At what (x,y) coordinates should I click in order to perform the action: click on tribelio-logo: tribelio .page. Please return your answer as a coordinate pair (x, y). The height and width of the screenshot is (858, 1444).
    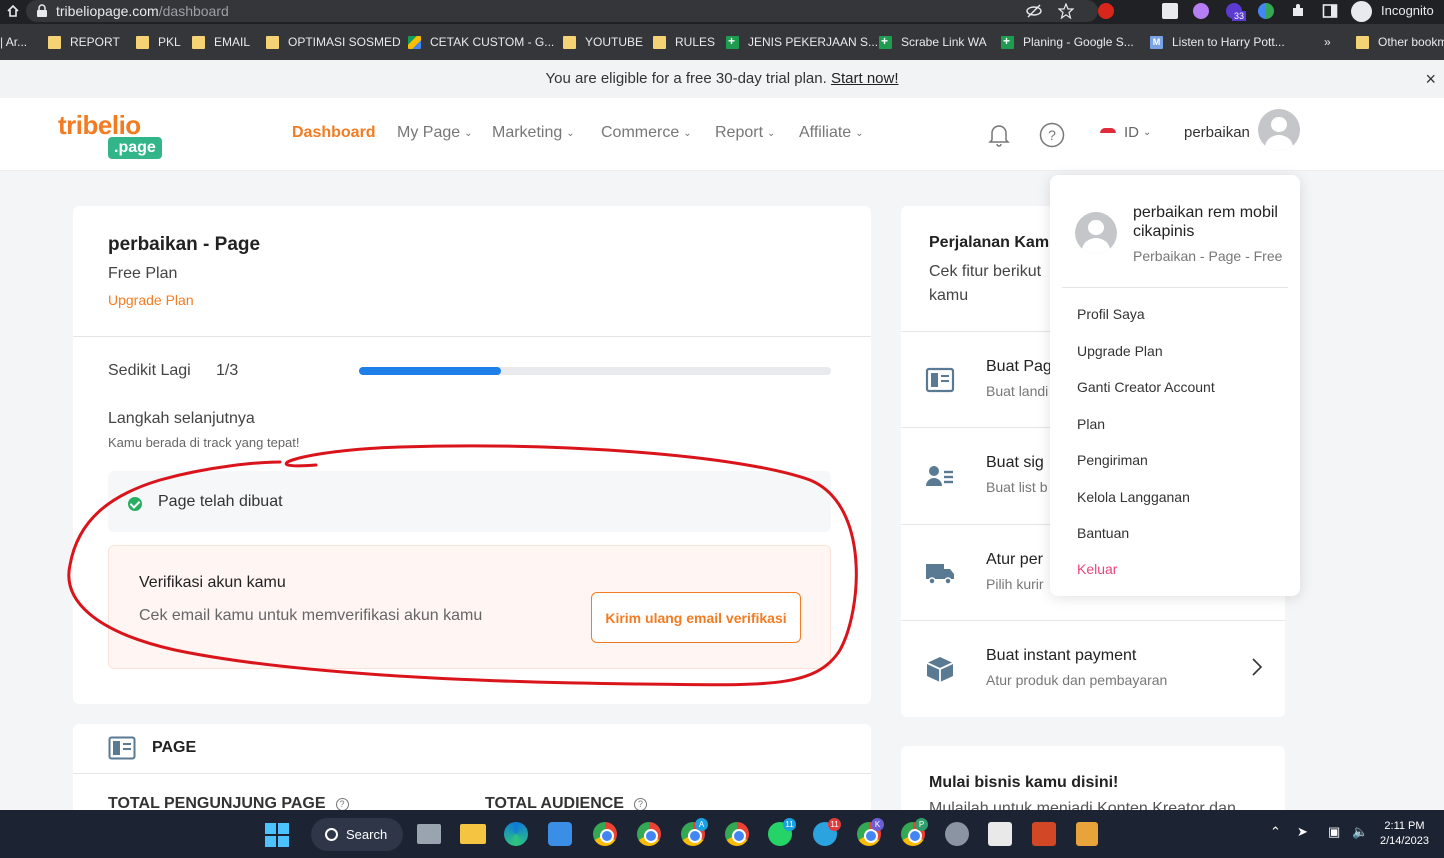
    Looking at the image, I should click on (110, 134).